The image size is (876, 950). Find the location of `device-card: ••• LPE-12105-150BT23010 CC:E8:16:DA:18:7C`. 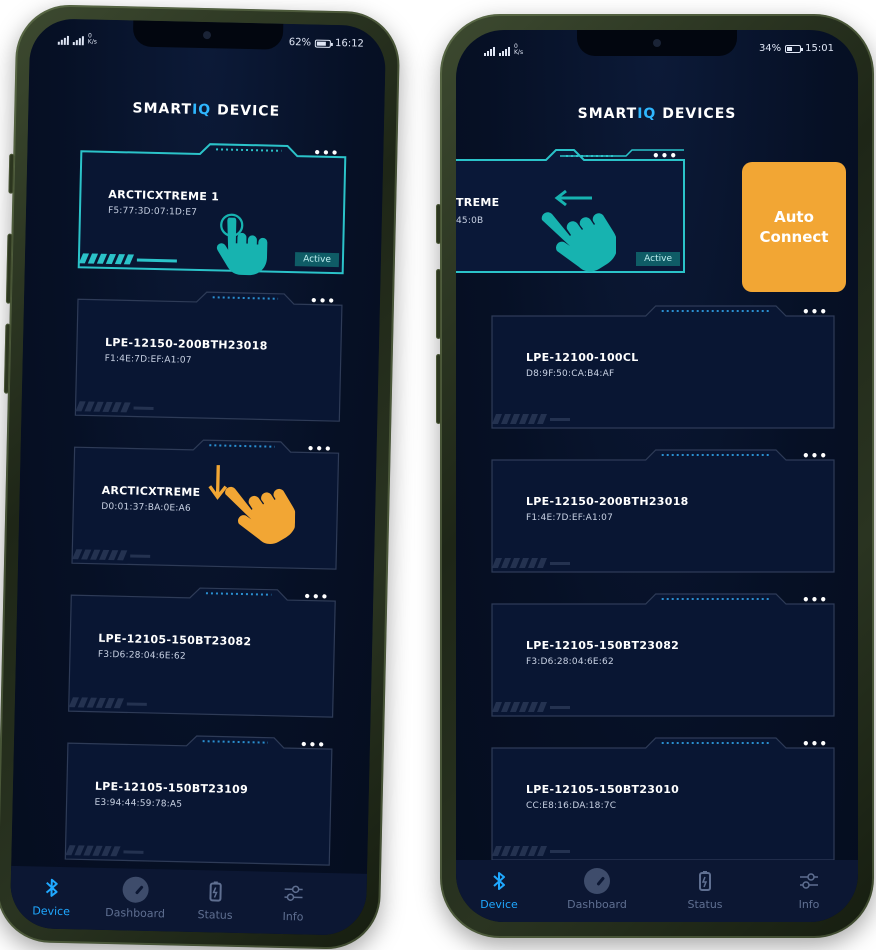

device-card: ••• LPE-12105-150BT23010 CC:E8:16:DA:18:7C is located at coordinates (663, 798).